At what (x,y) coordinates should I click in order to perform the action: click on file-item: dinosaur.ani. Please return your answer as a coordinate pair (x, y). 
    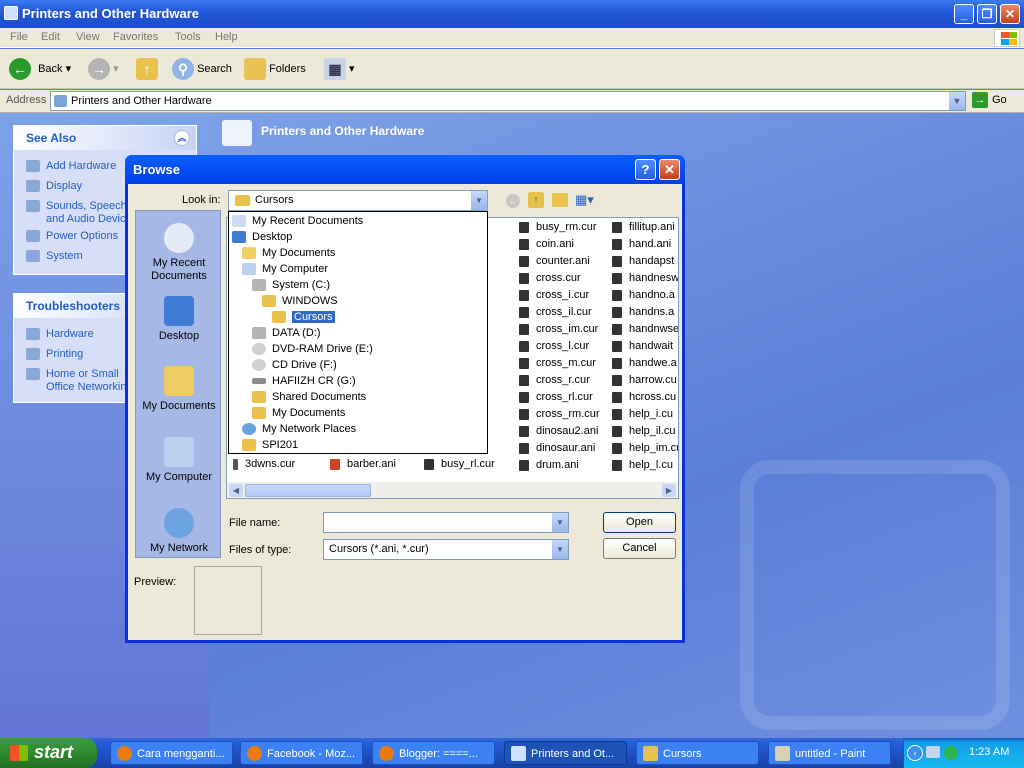
    Looking at the image, I should click on (557, 448).